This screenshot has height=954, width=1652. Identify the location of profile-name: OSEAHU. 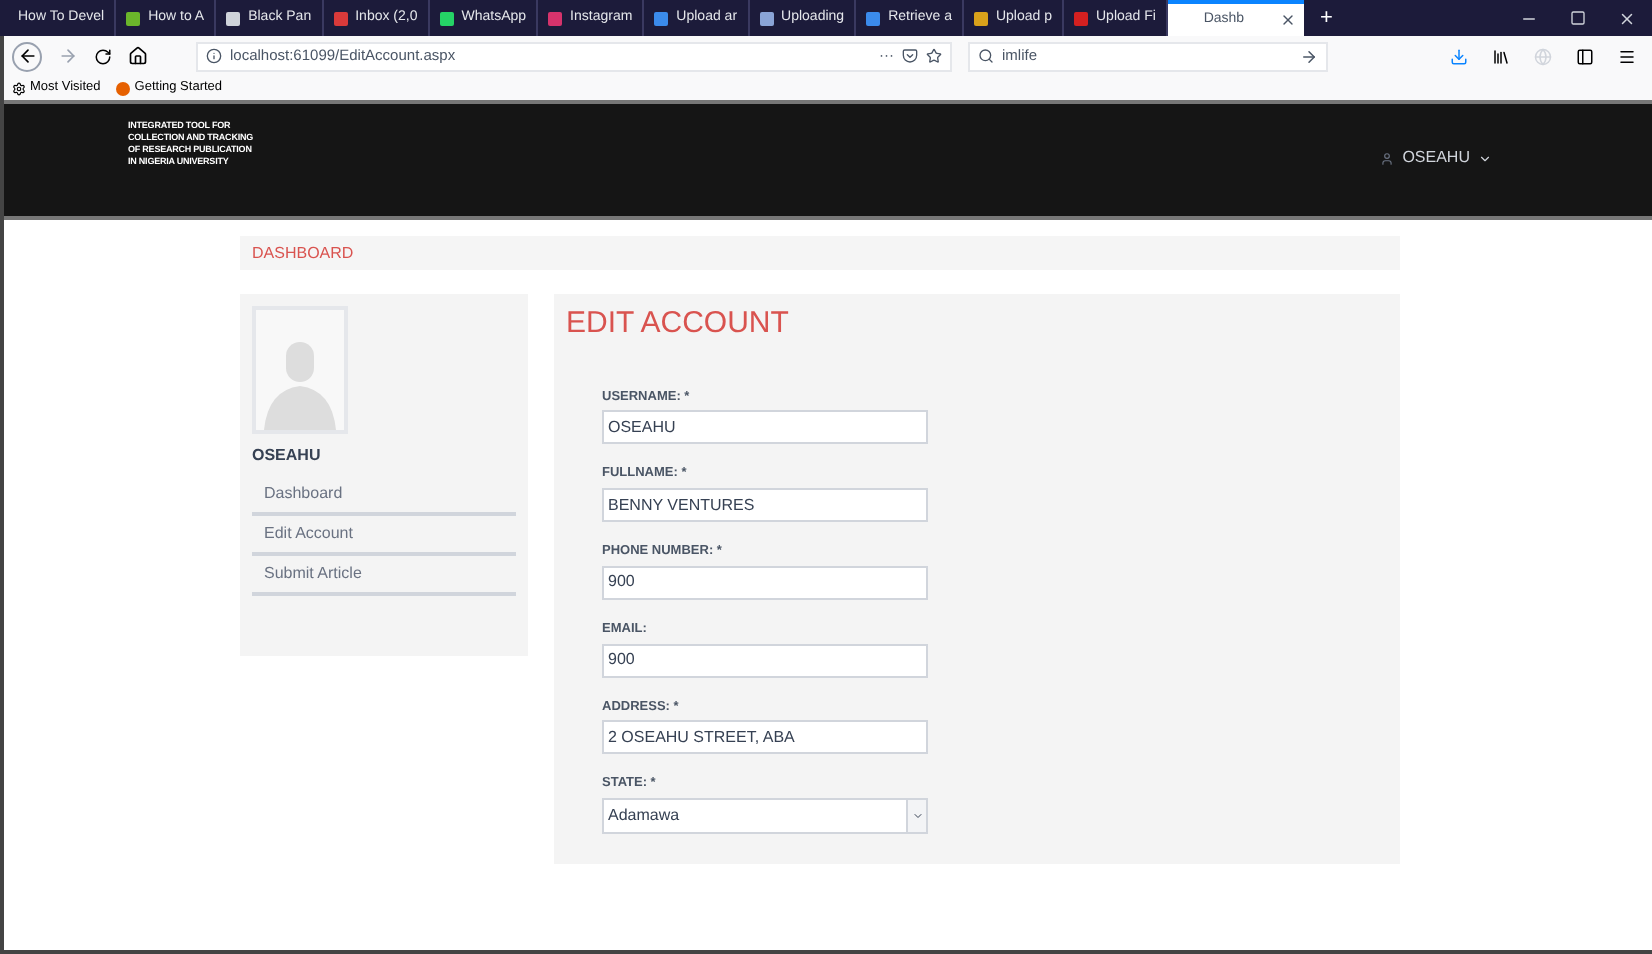
(287, 456).